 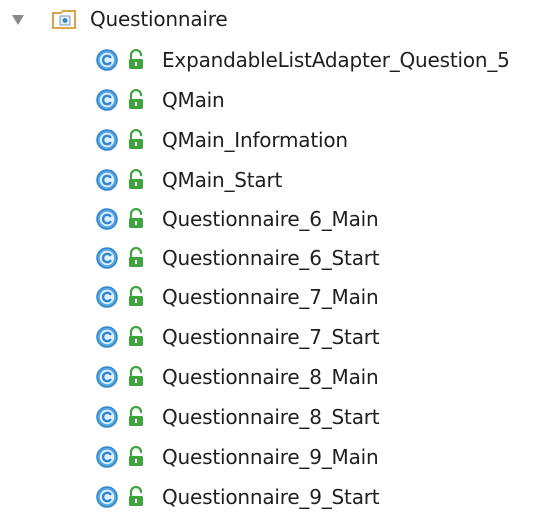 I want to click on class-label: QMain, so click(x=193, y=100).